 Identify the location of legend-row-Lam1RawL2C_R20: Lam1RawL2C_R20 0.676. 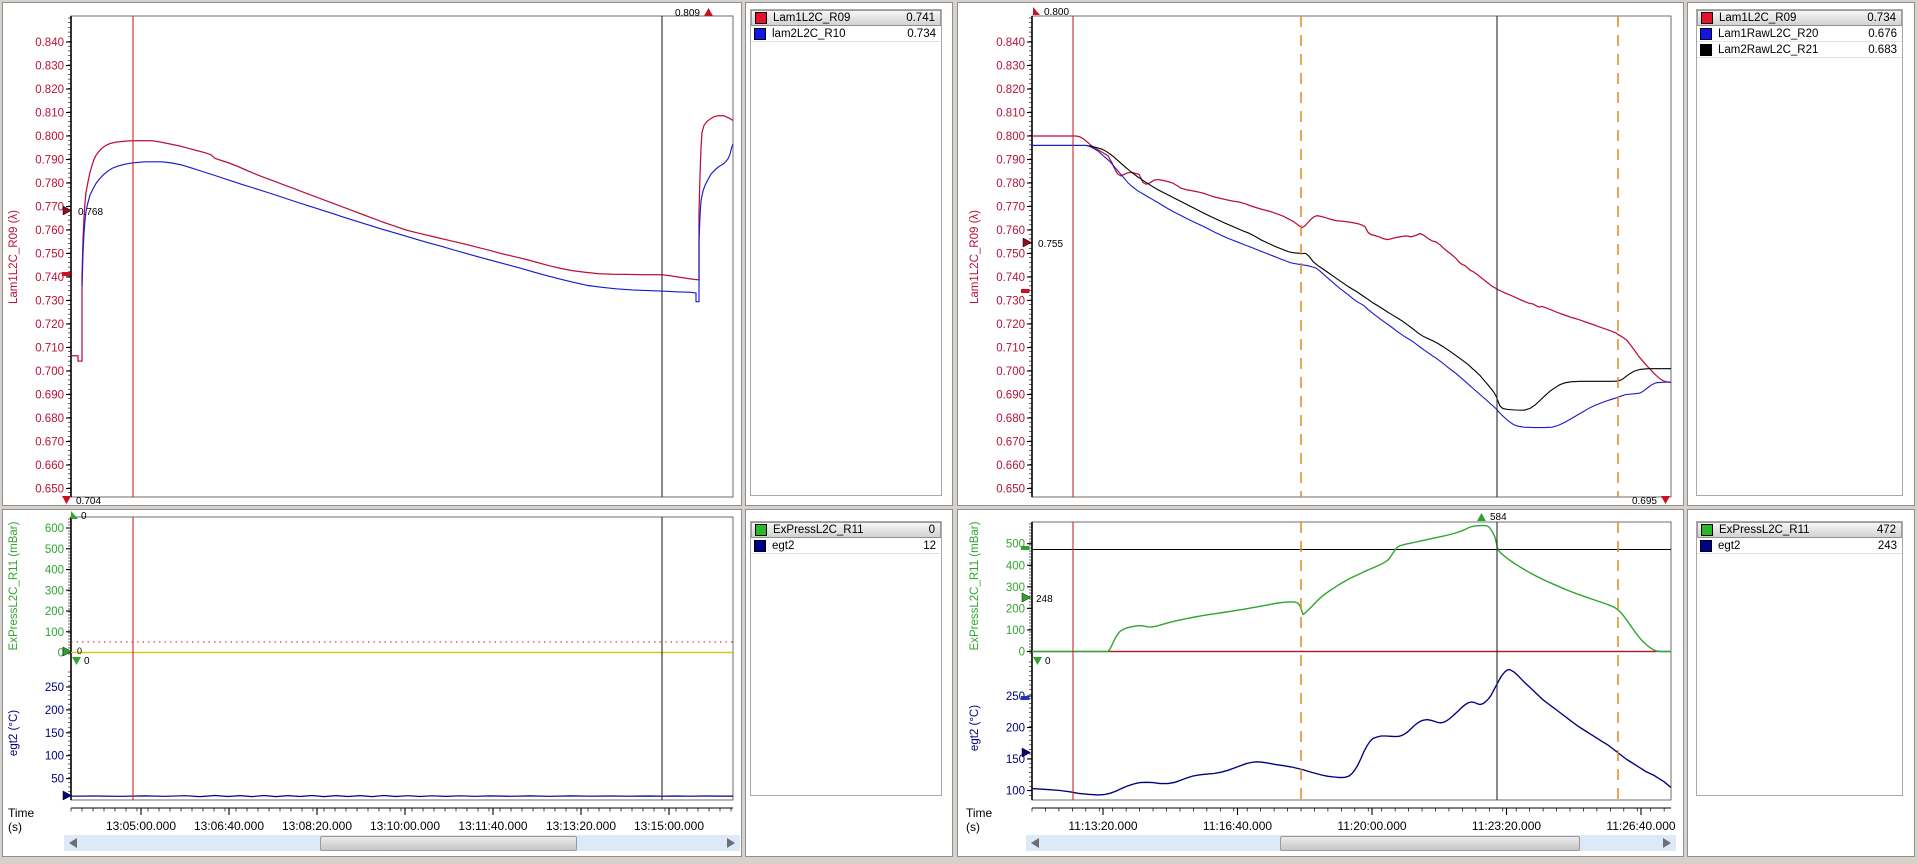
(1799, 34).